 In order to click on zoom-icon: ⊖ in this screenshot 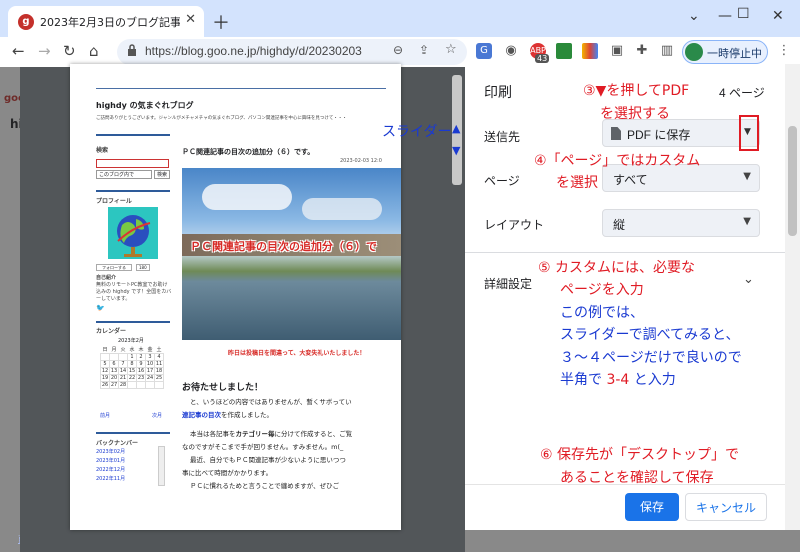, I will do `click(398, 50)`.